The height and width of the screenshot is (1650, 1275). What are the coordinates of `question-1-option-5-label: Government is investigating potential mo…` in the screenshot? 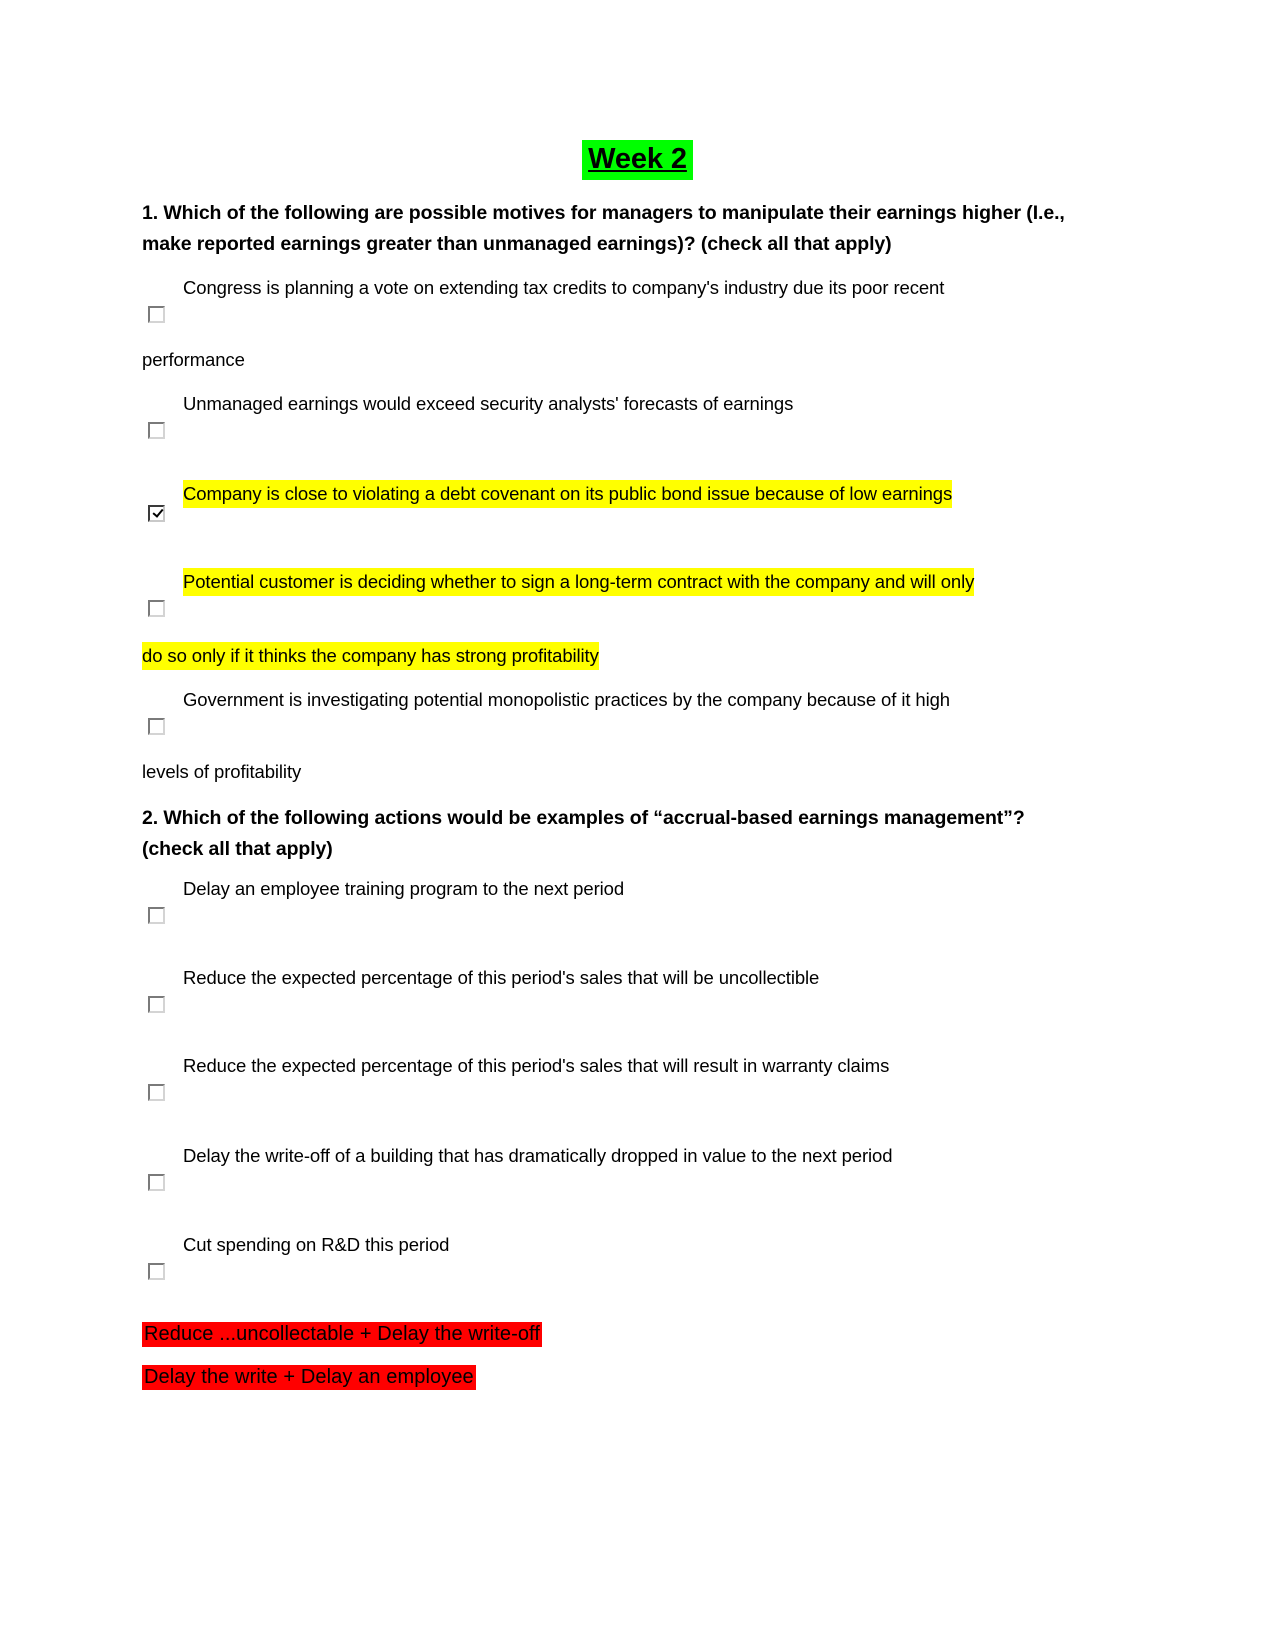 It's located at (566, 699).